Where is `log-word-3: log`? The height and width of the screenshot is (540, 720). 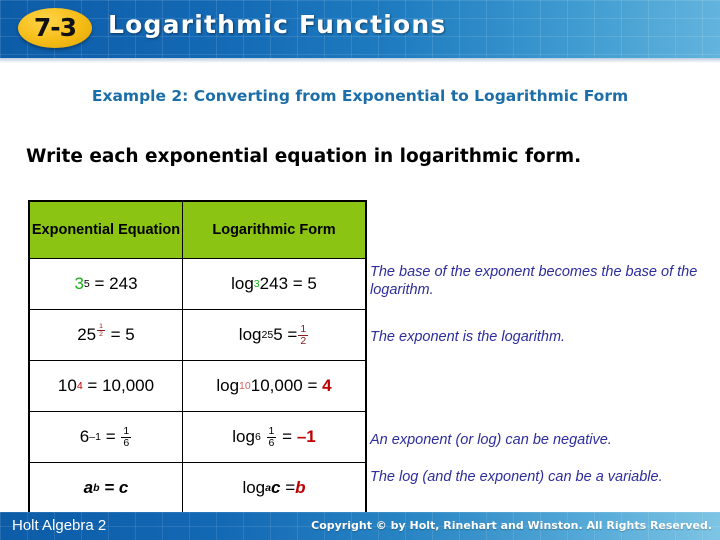
log-word-3: log is located at coordinates (228, 385).